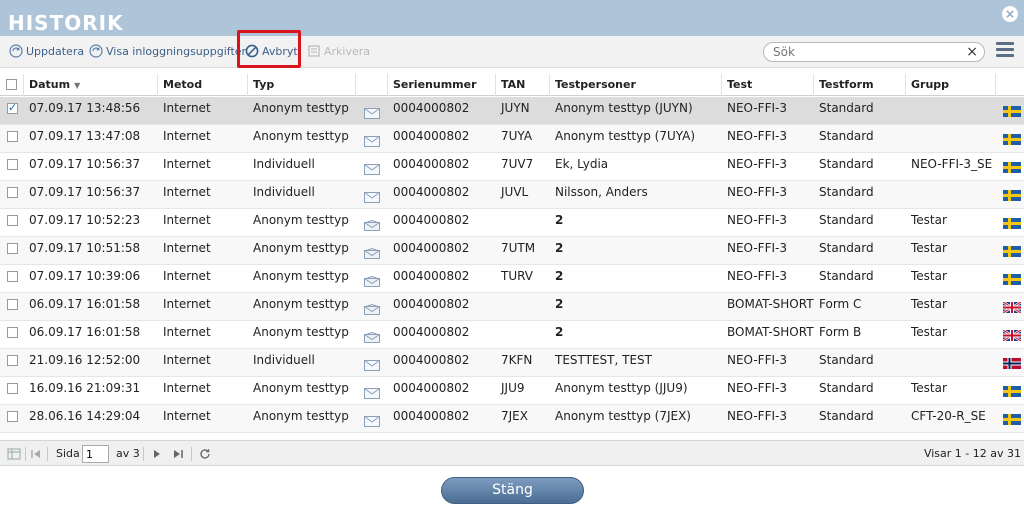 The image size is (1024, 512). What do you see at coordinates (636, 85) in the screenshot?
I see `column-header-testpersoner: Testpersoner` at bounding box center [636, 85].